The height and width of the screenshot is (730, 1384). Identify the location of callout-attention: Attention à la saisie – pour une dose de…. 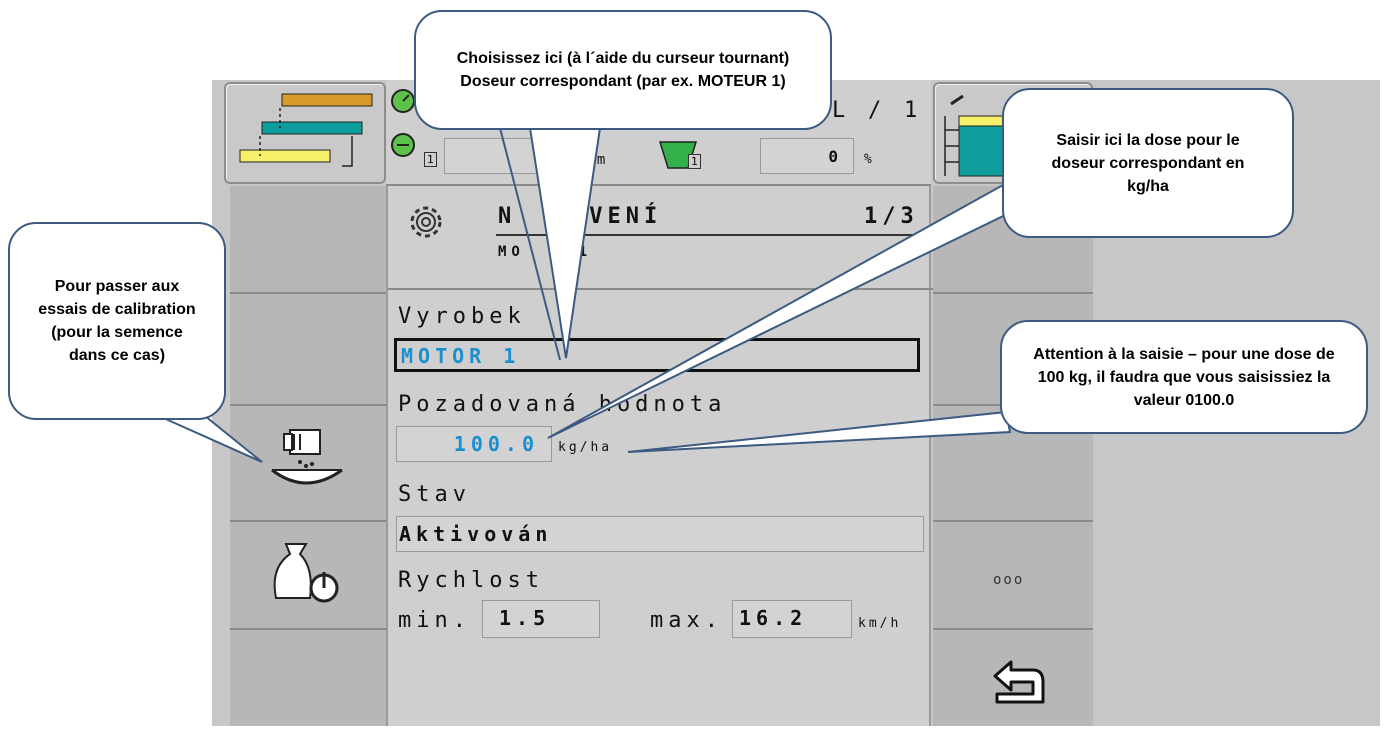
(1184, 377).